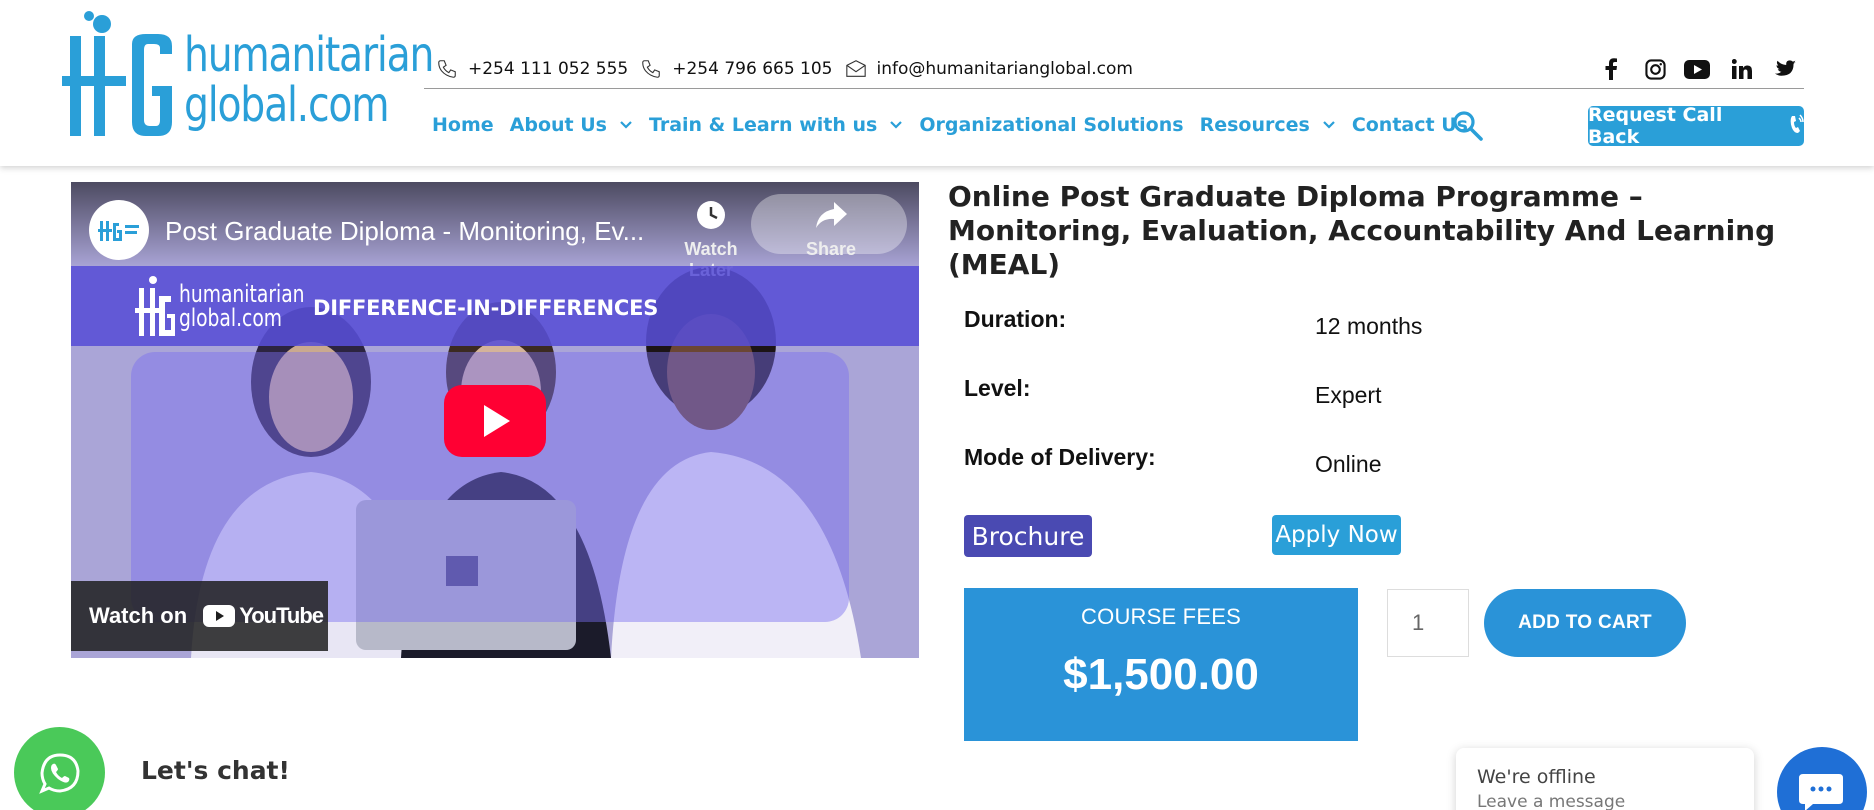  I want to click on nav-home: Home, so click(463, 125).